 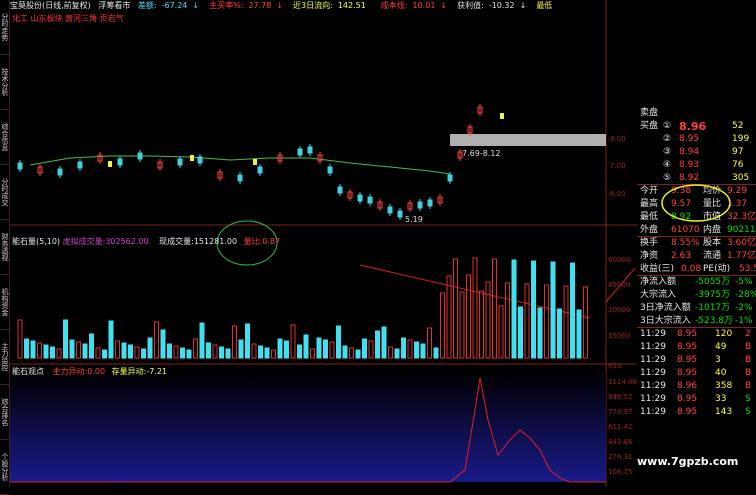 I want to click on indicator-axis-label: 443.86, so click(x=620, y=442).